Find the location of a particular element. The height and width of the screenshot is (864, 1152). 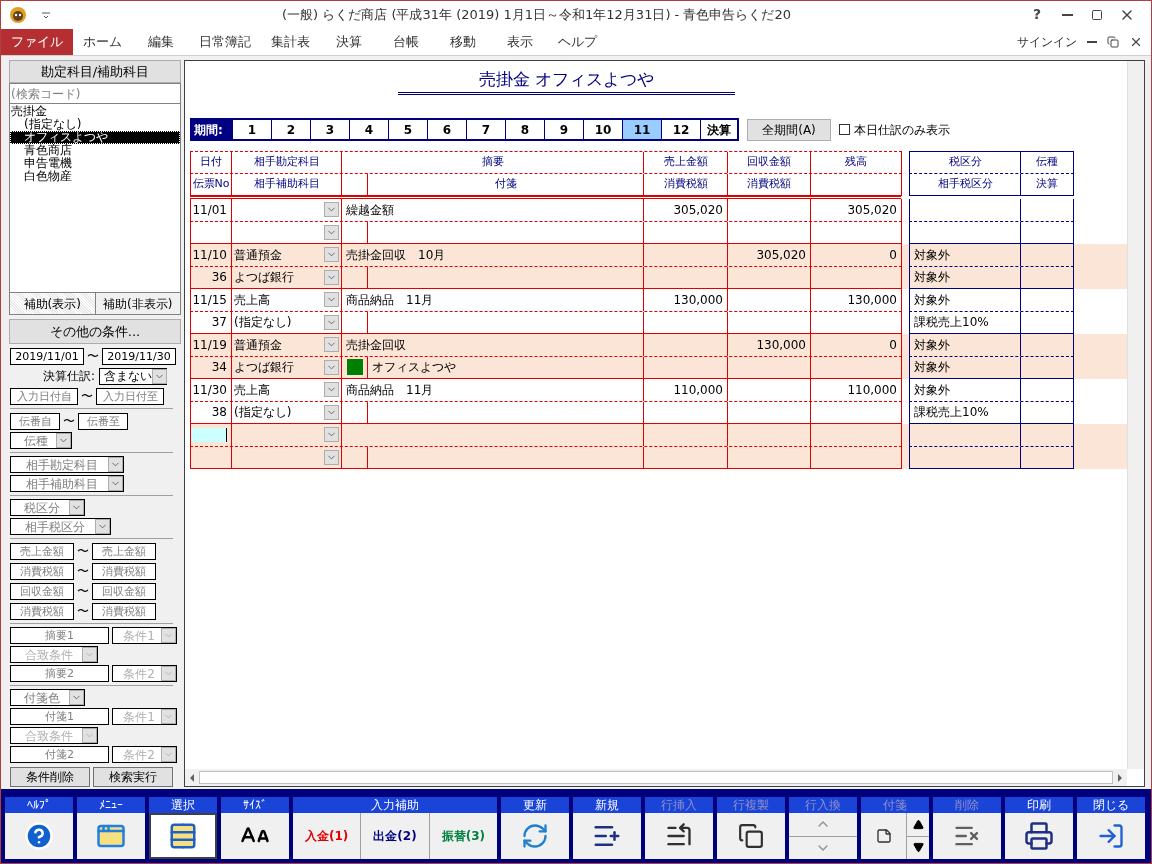

period-tab: 3 is located at coordinates (330, 129).